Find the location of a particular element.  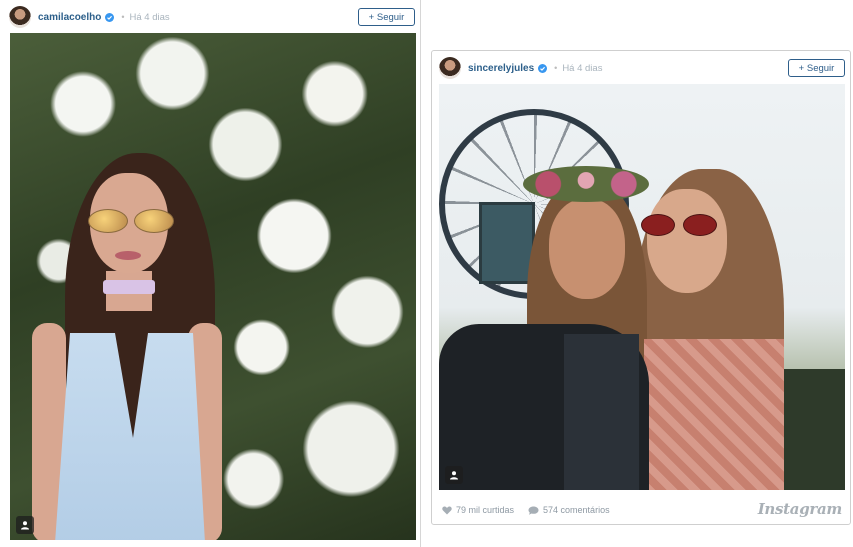

likes-text: 79 mil curtidas is located at coordinates (485, 510).